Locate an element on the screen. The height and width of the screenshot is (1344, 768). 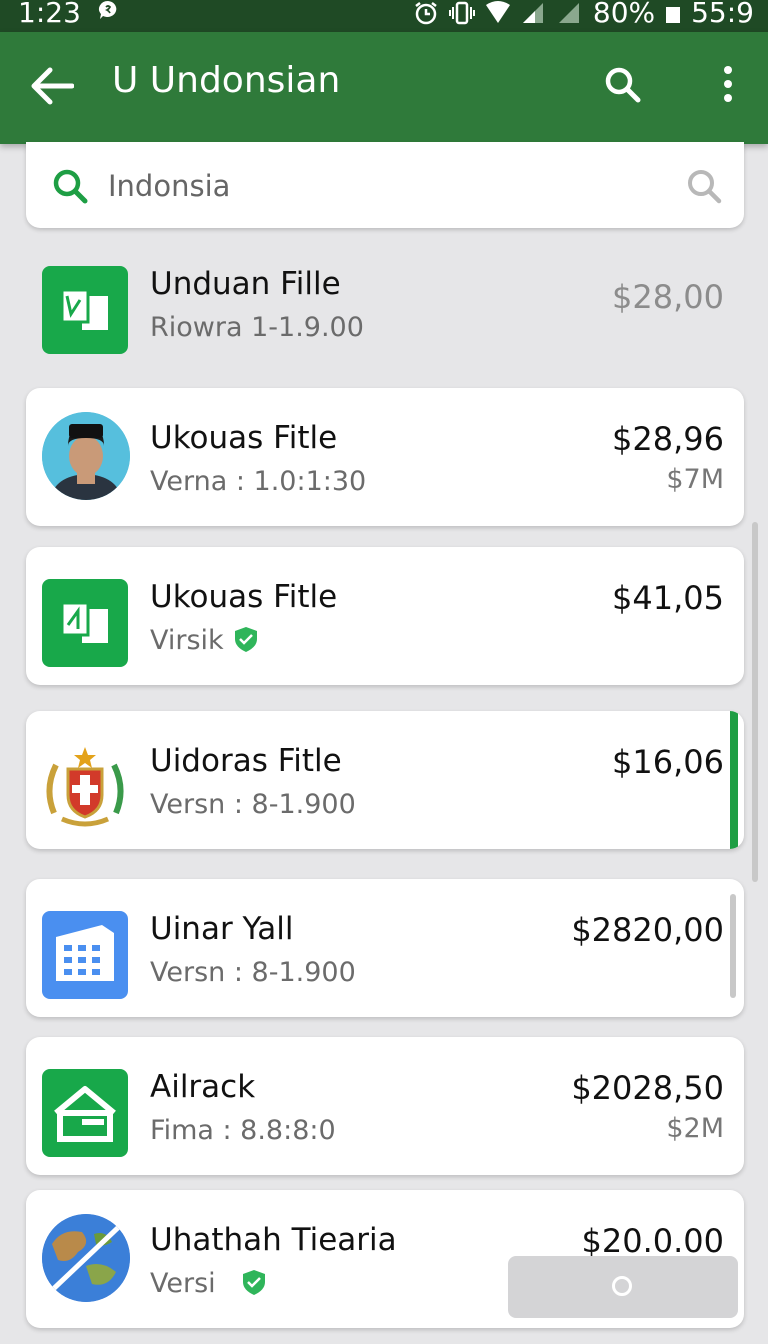
floating-action-pill is located at coordinates (623, 1287).